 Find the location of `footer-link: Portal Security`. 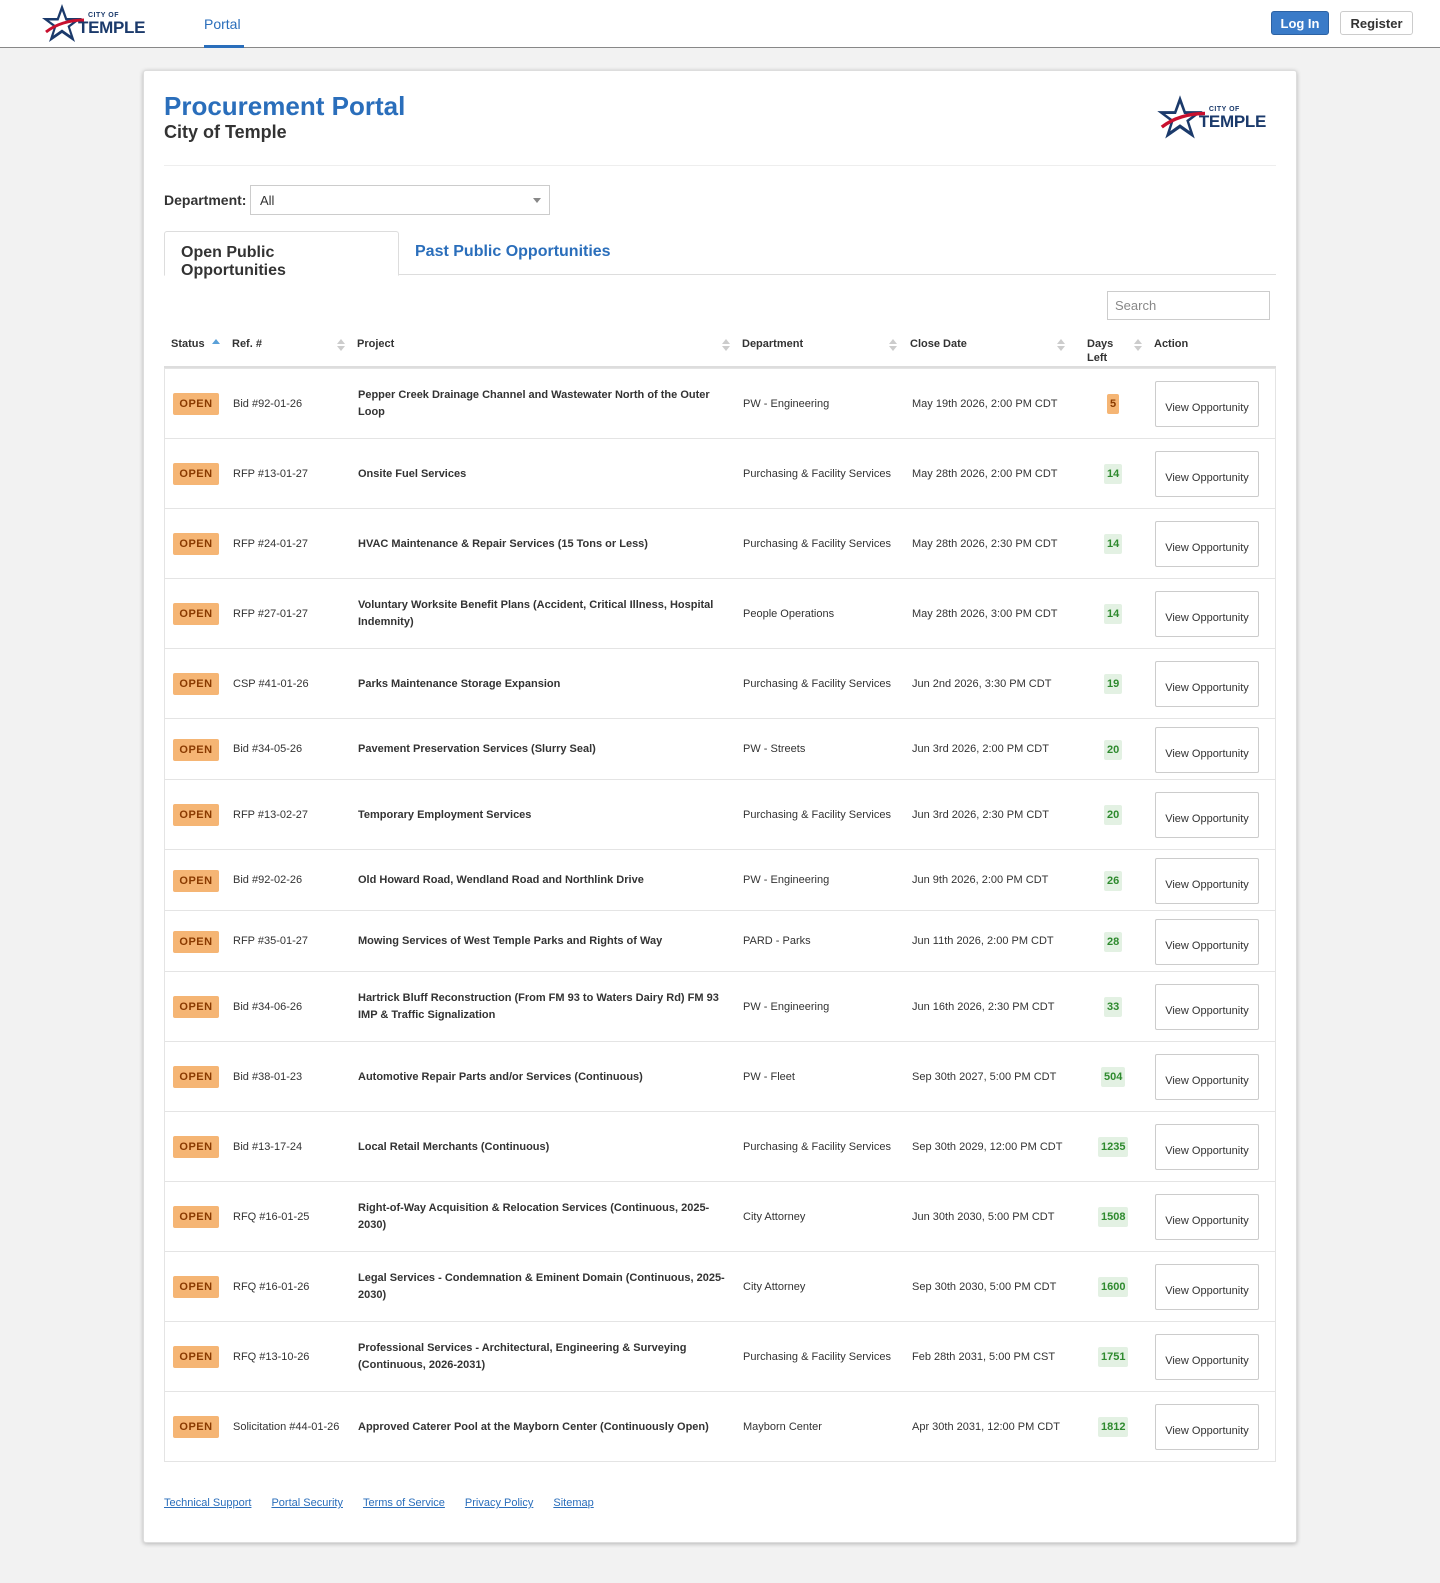

footer-link: Portal Security is located at coordinates (307, 1503).